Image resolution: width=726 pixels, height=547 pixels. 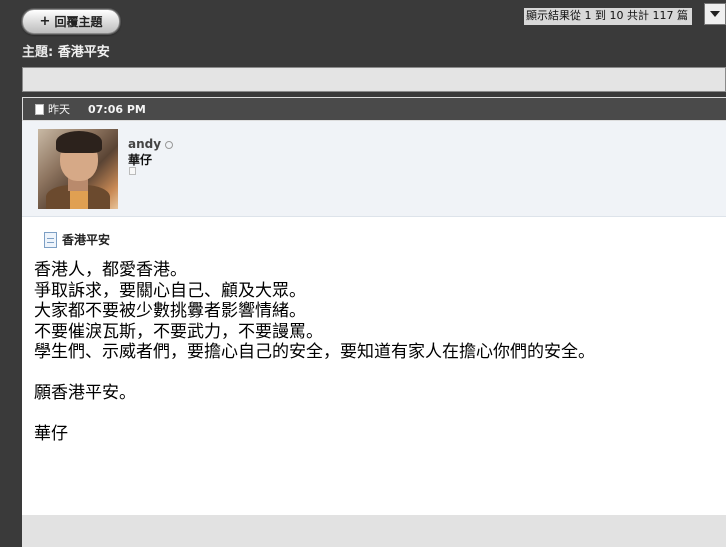 I want to click on username: andy, so click(x=144, y=144).